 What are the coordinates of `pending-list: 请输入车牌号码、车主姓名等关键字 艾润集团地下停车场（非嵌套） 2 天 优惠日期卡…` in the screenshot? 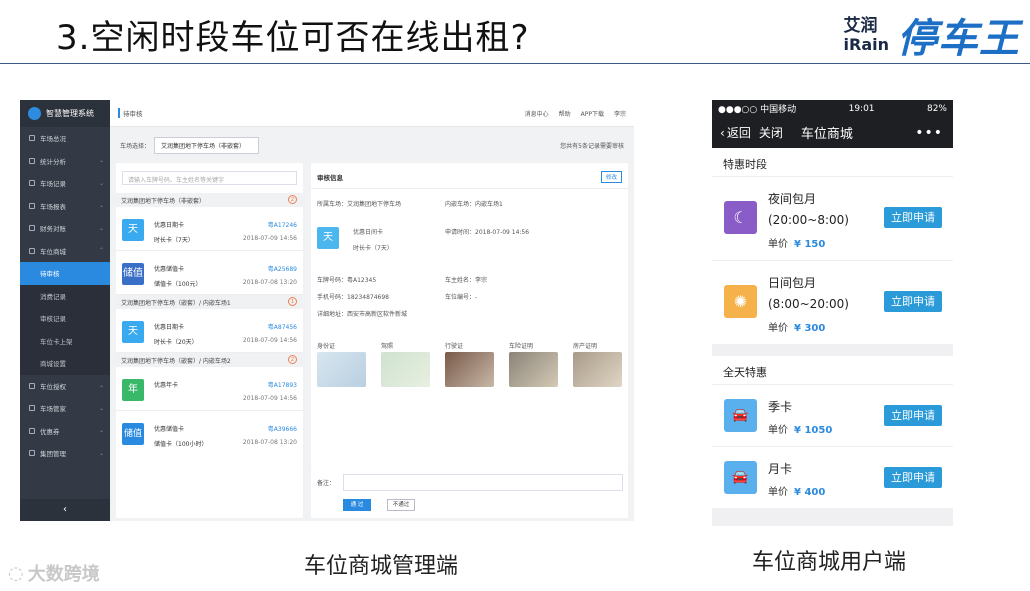 It's located at (209, 340).